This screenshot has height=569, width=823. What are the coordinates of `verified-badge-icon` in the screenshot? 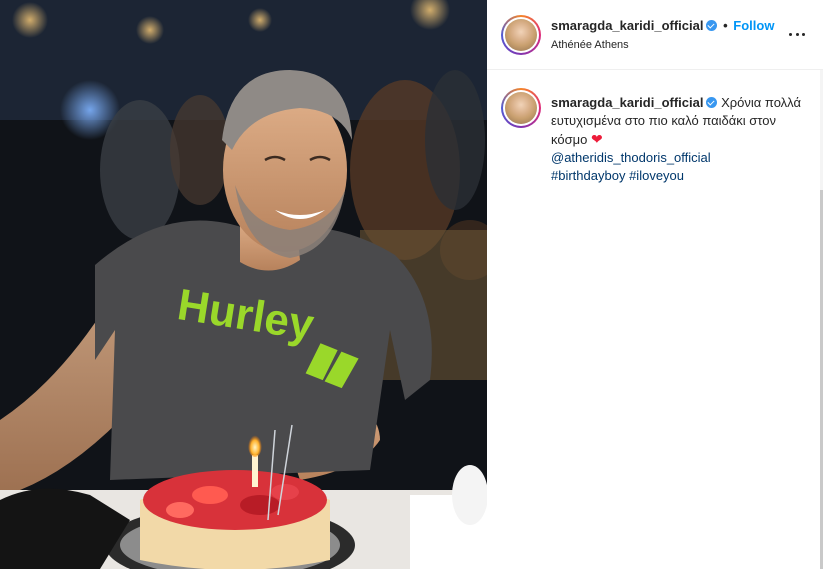 It's located at (712, 25).